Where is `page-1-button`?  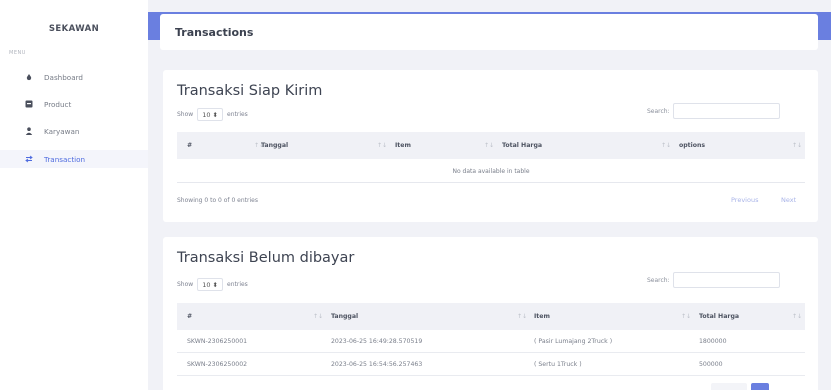 page-1-button is located at coordinates (760, 386).